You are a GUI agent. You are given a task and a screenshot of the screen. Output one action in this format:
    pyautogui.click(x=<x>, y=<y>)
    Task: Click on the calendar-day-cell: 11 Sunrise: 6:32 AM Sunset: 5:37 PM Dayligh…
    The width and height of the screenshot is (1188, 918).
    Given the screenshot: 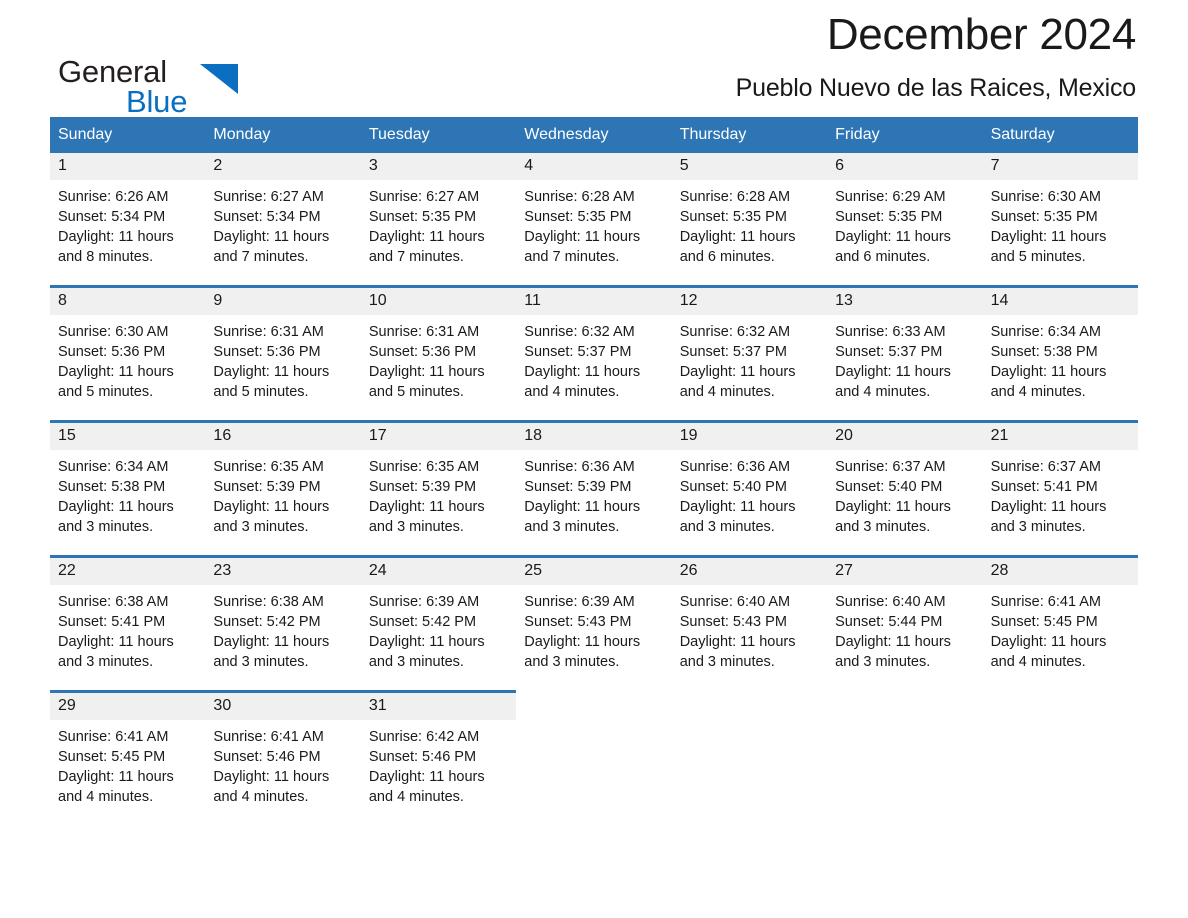 What is the action you would take?
    pyautogui.click(x=594, y=349)
    